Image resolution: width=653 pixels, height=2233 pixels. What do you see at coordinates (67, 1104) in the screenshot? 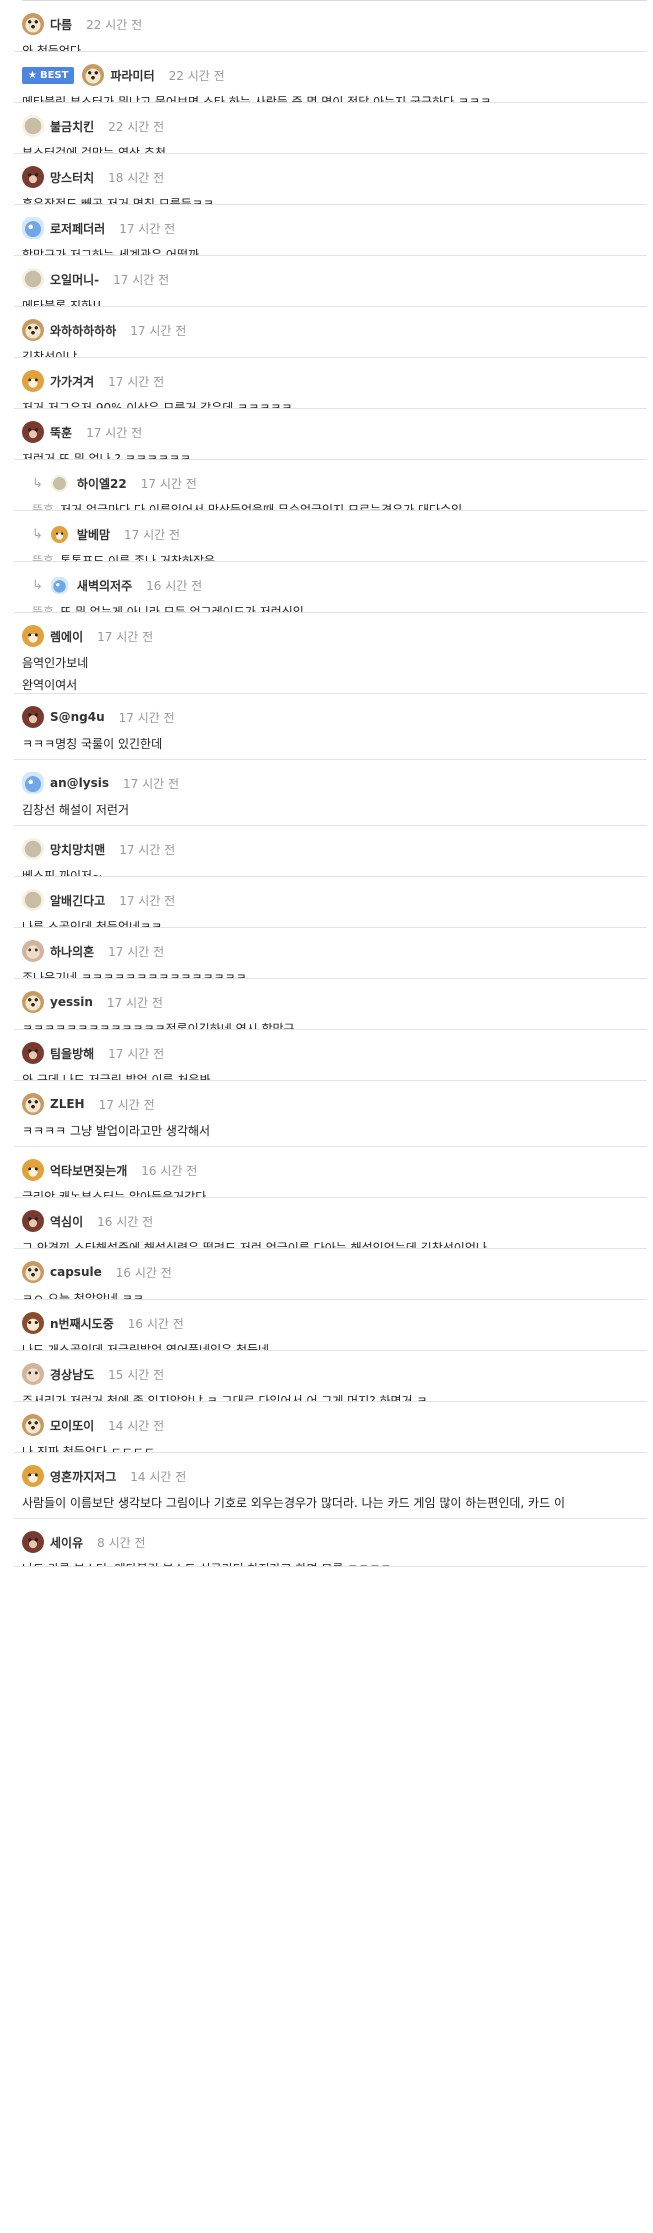
I see `nickname: ZLEH` at bounding box center [67, 1104].